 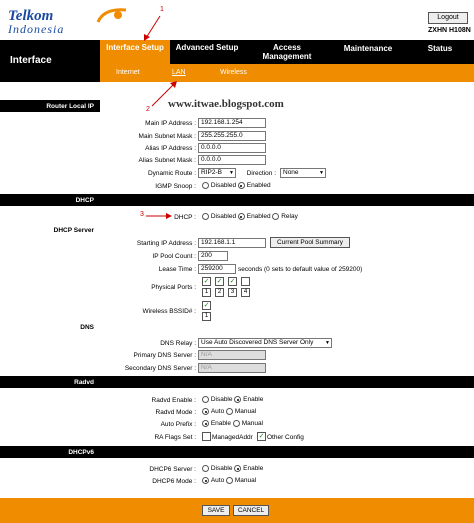 What do you see at coordinates (261, 436) in the screenshot?
I see `other-config-checkbox: ✓` at bounding box center [261, 436].